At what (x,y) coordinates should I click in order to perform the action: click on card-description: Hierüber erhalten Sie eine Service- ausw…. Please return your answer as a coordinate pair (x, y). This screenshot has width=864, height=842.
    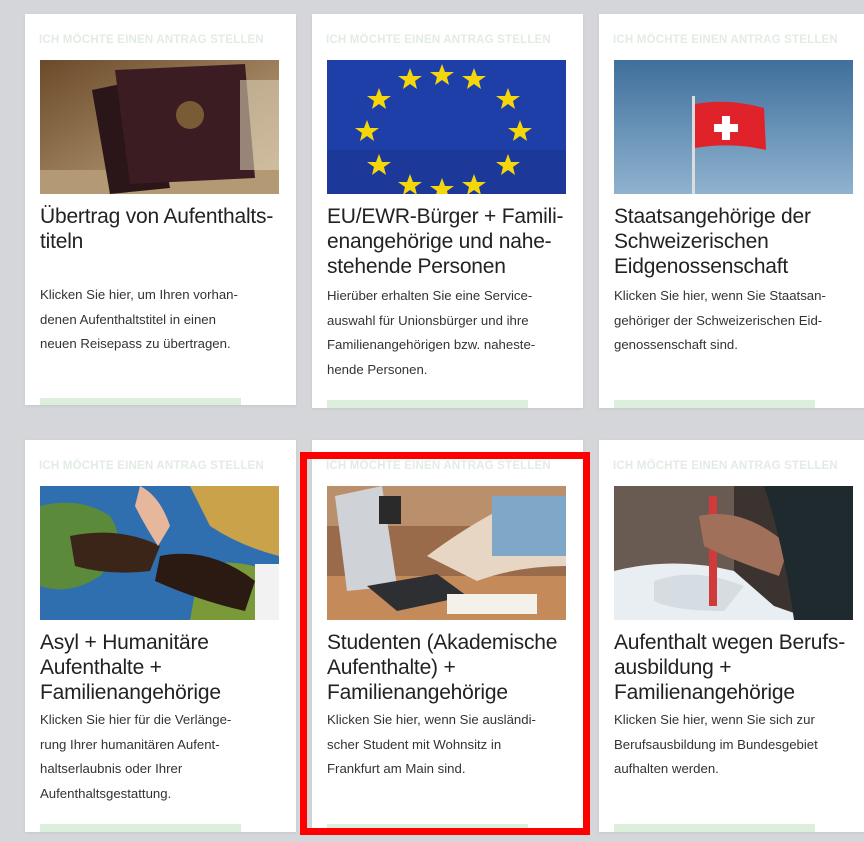
    Looking at the image, I should click on (431, 332).